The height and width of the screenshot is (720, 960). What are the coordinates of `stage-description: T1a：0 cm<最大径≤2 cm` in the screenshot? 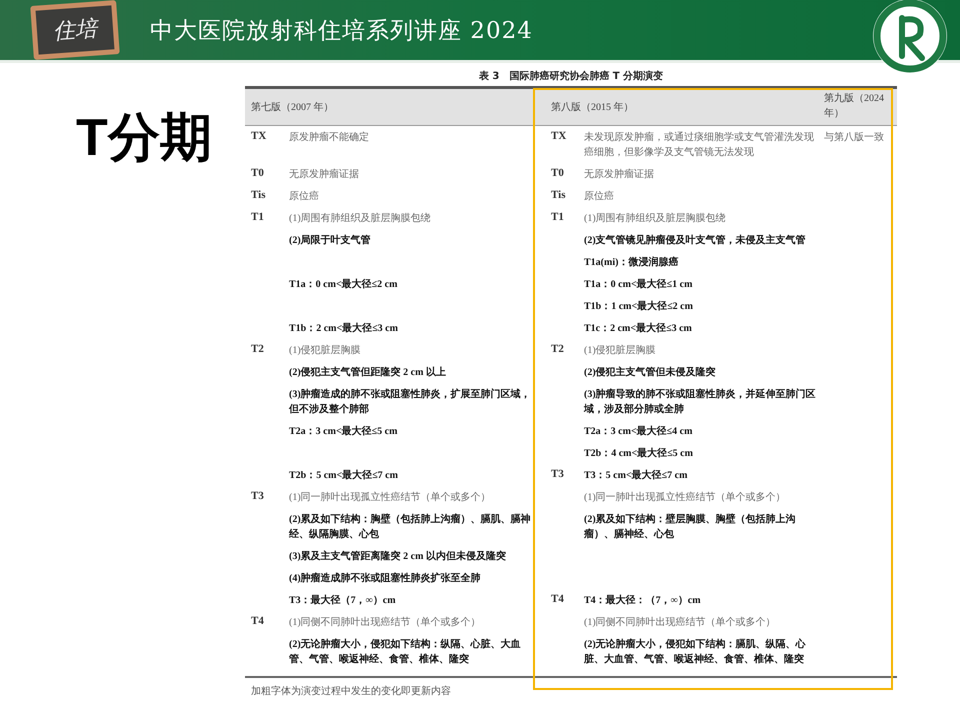 It's located at (343, 285).